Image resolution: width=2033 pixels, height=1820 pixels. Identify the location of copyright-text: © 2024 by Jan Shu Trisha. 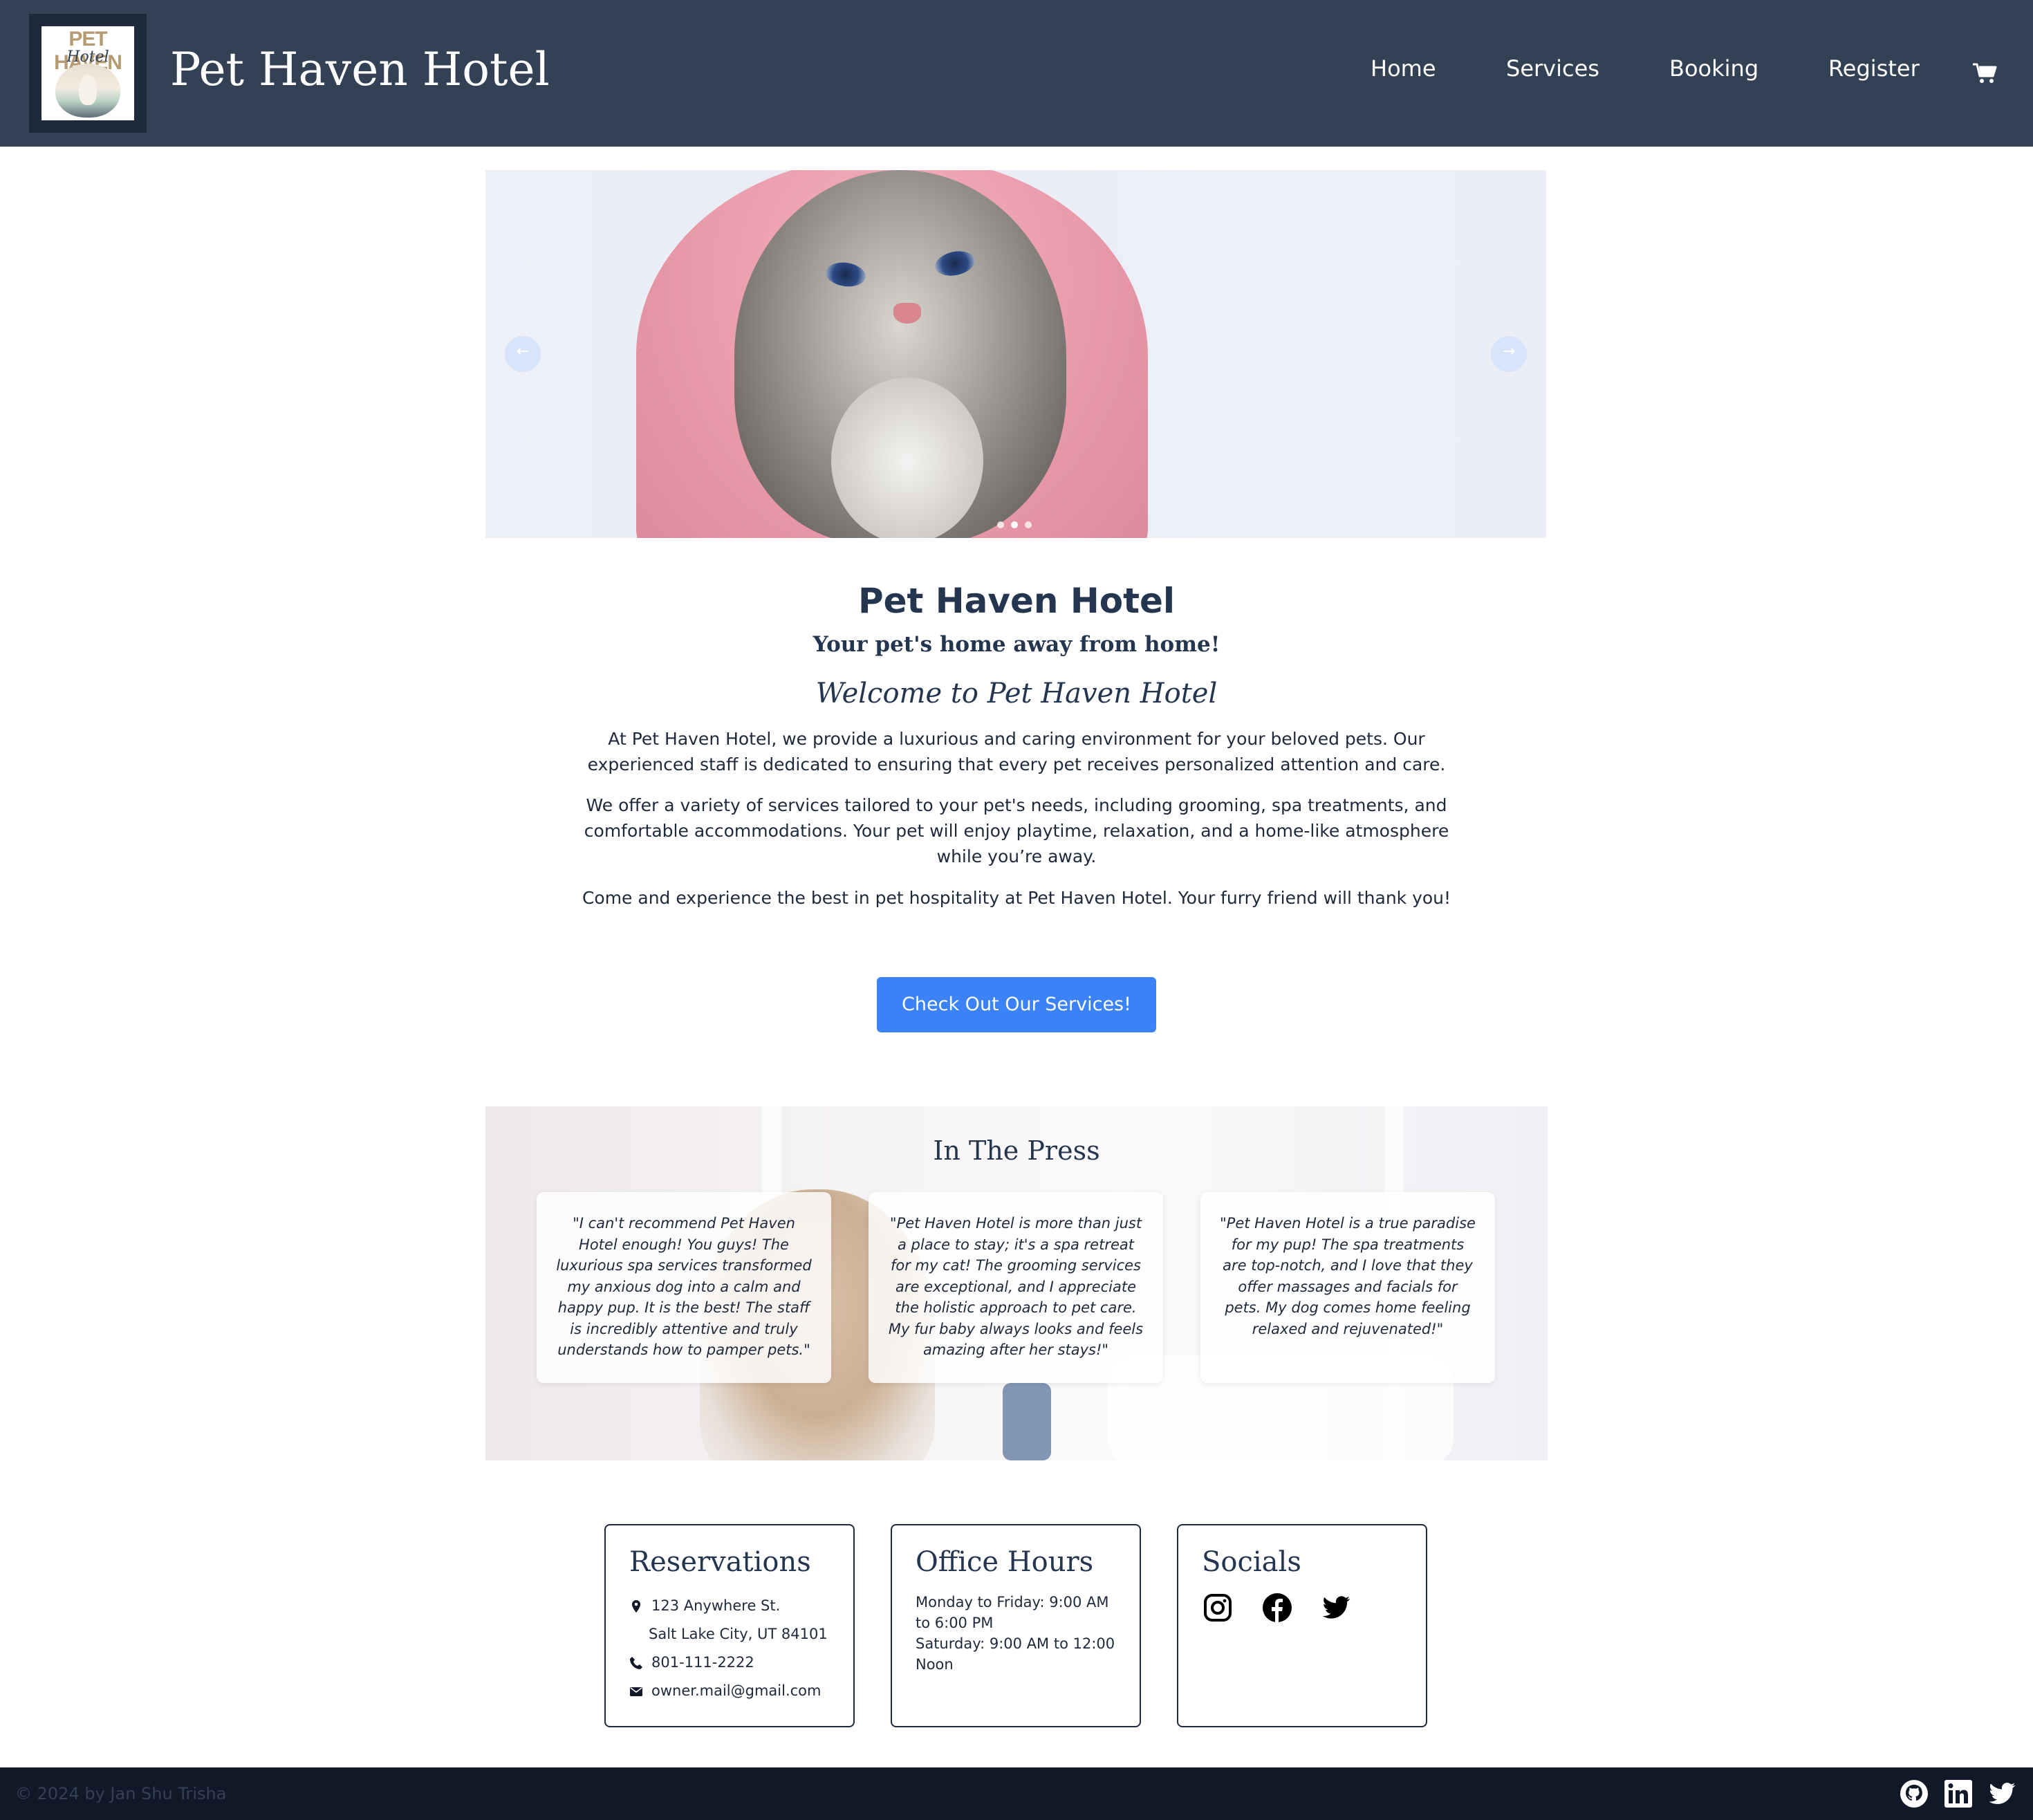
(121, 1794).